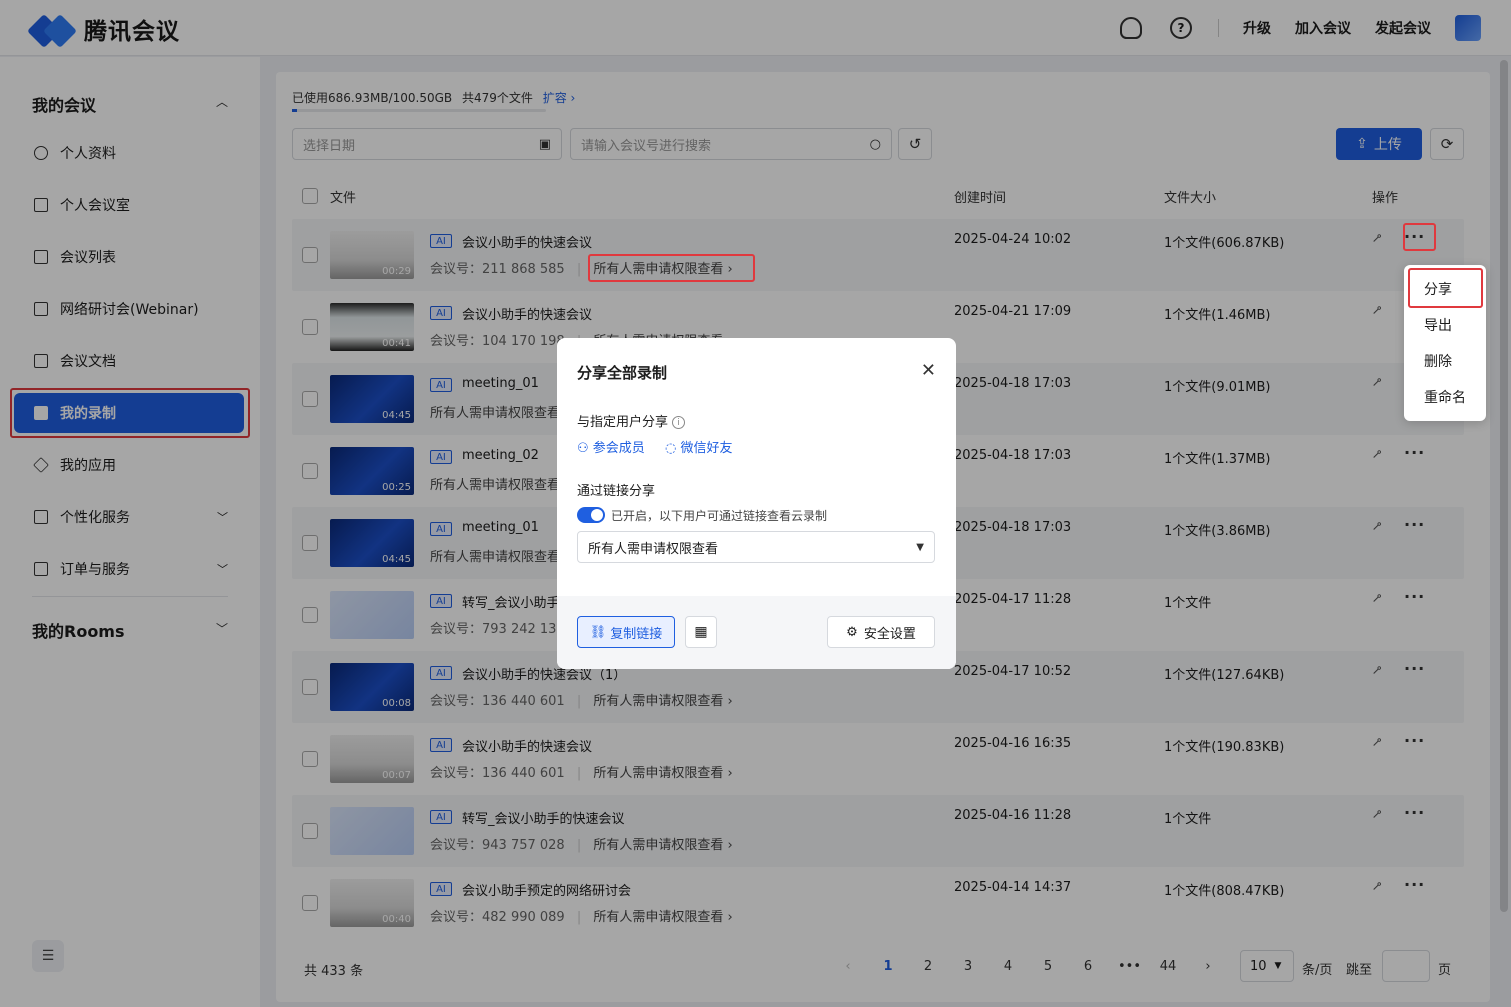 The image size is (1511, 1007). I want to click on permission-value: 所有人需申请权限查看, so click(653, 549).